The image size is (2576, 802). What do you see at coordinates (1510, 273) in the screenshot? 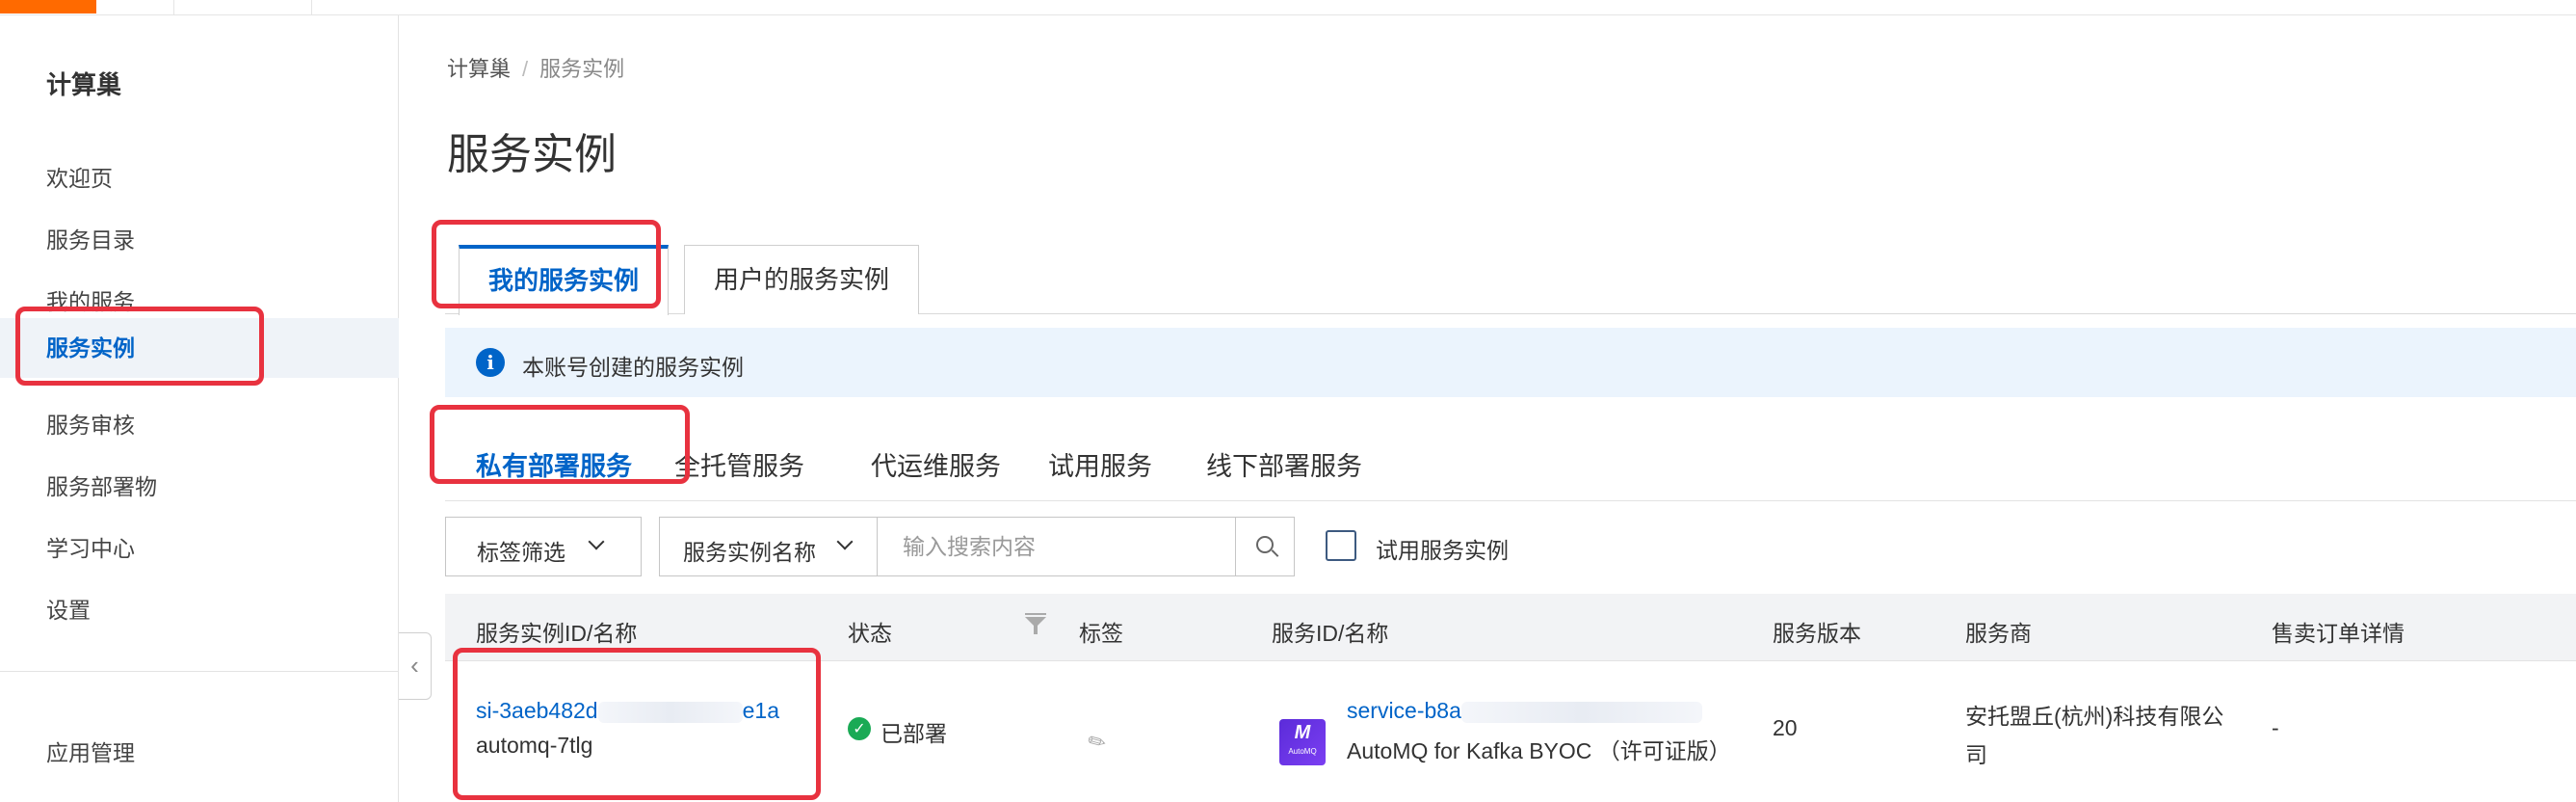
I see `instance-tabs: 我的服务实例 用户的服务实例` at bounding box center [1510, 273].